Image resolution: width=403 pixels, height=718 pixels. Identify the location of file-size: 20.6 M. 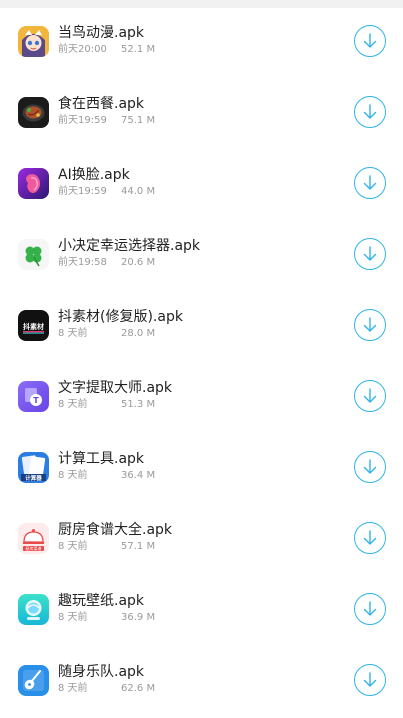
(138, 262).